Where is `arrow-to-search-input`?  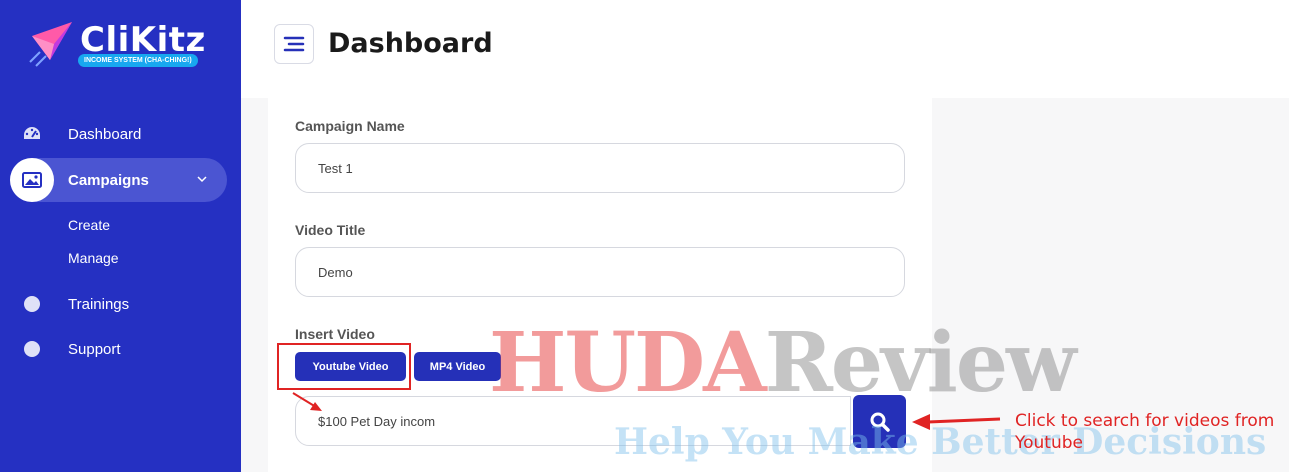 arrow-to-search-input is located at coordinates (307, 401).